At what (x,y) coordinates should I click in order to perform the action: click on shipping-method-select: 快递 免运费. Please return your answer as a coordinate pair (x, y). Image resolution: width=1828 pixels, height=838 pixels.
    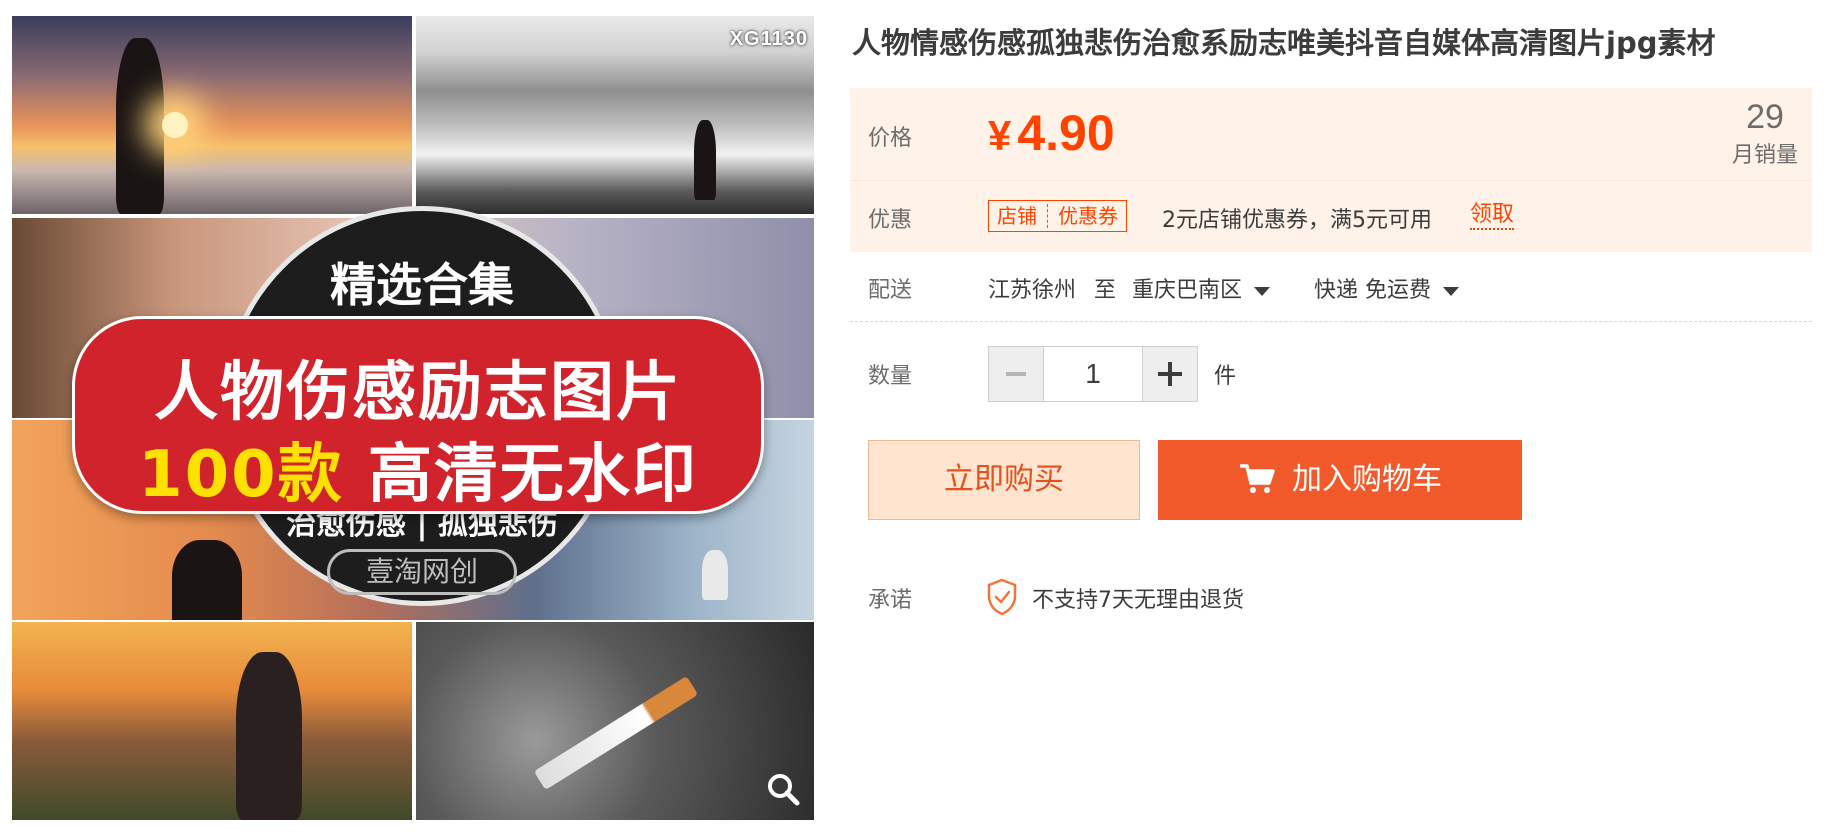
    Looking at the image, I should click on (1387, 288).